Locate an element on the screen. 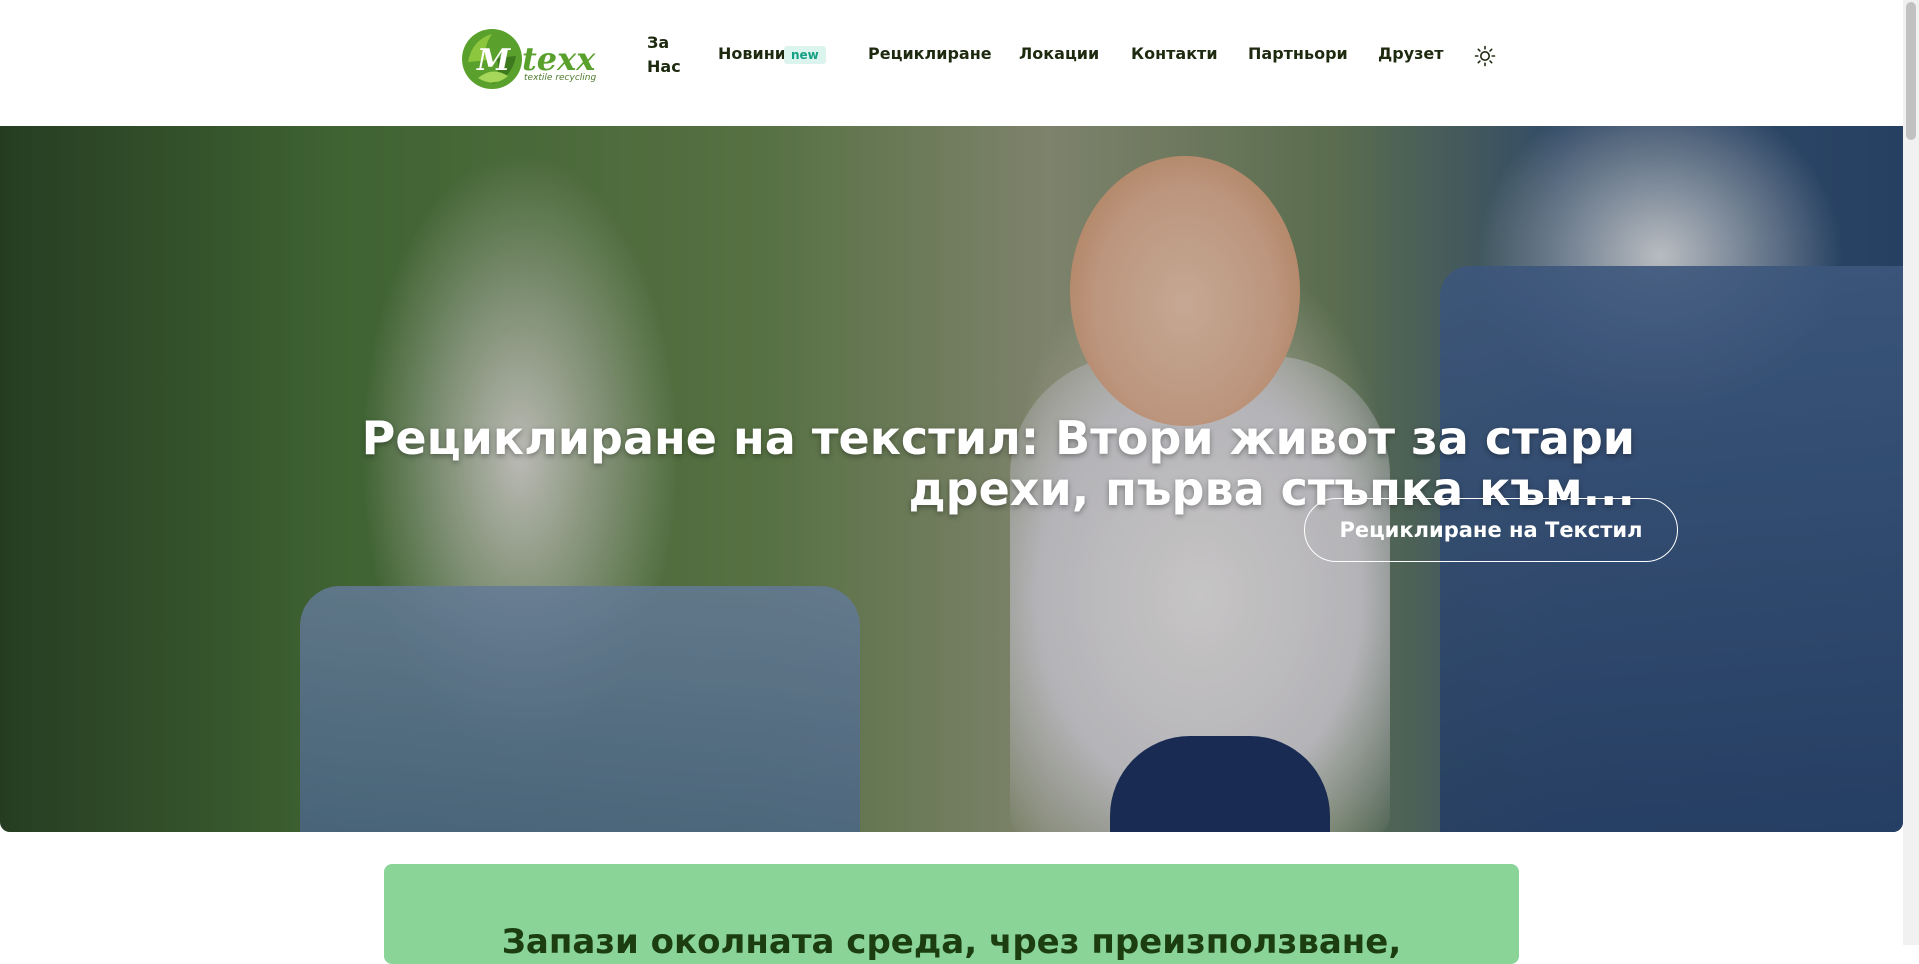 The image size is (1919, 964). page-scrollbar is located at coordinates (1911, 472).